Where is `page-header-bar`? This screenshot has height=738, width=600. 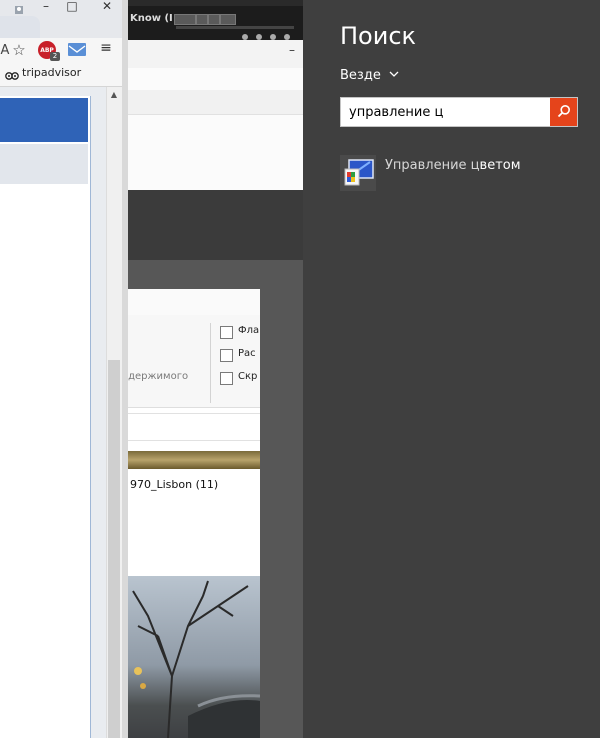 page-header-bar is located at coordinates (44, 120).